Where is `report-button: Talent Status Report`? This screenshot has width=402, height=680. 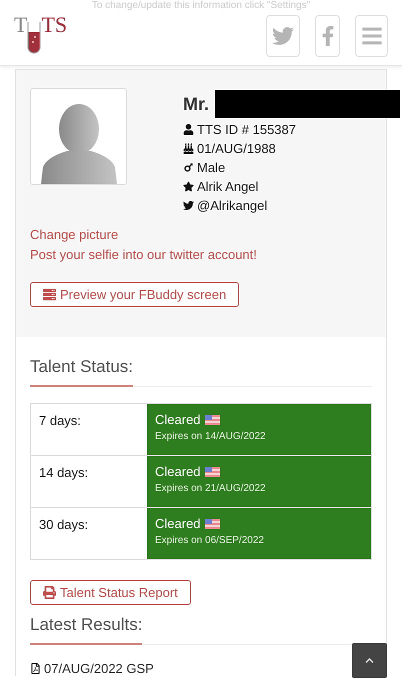 report-button: Talent Status Report is located at coordinates (110, 592).